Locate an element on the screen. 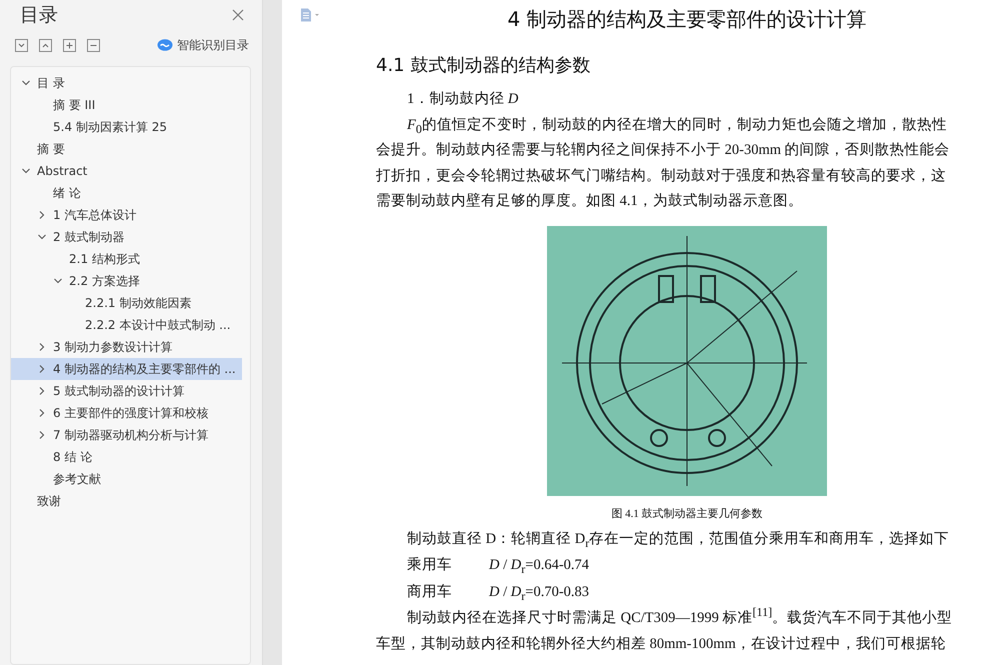 The width and height of the screenshot is (985, 665). vehicle-type: 商用车 is located at coordinates (430, 592).